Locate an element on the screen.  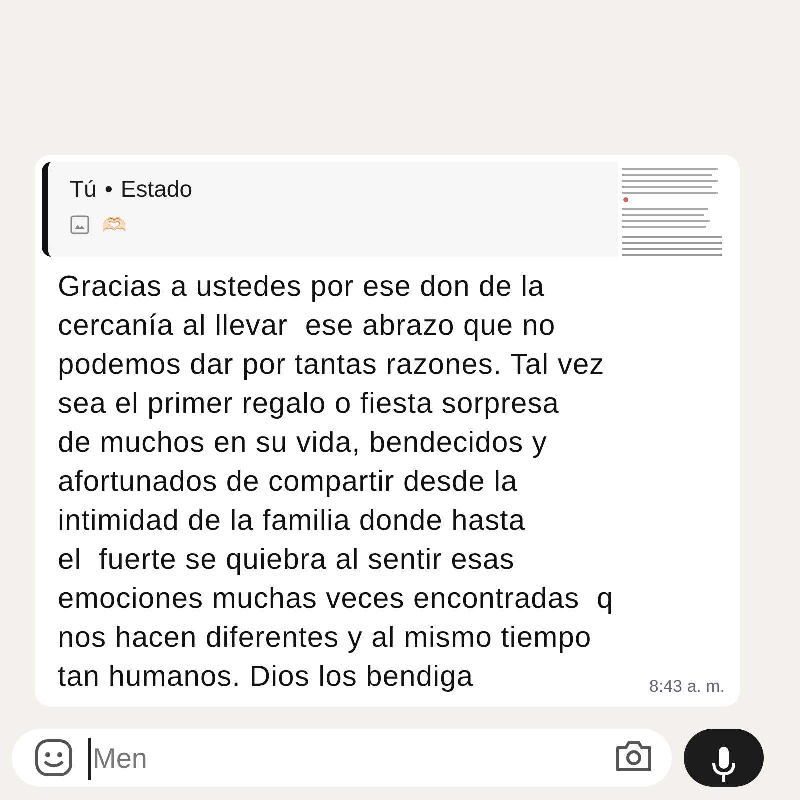
sticker-icon is located at coordinates (54, 758).